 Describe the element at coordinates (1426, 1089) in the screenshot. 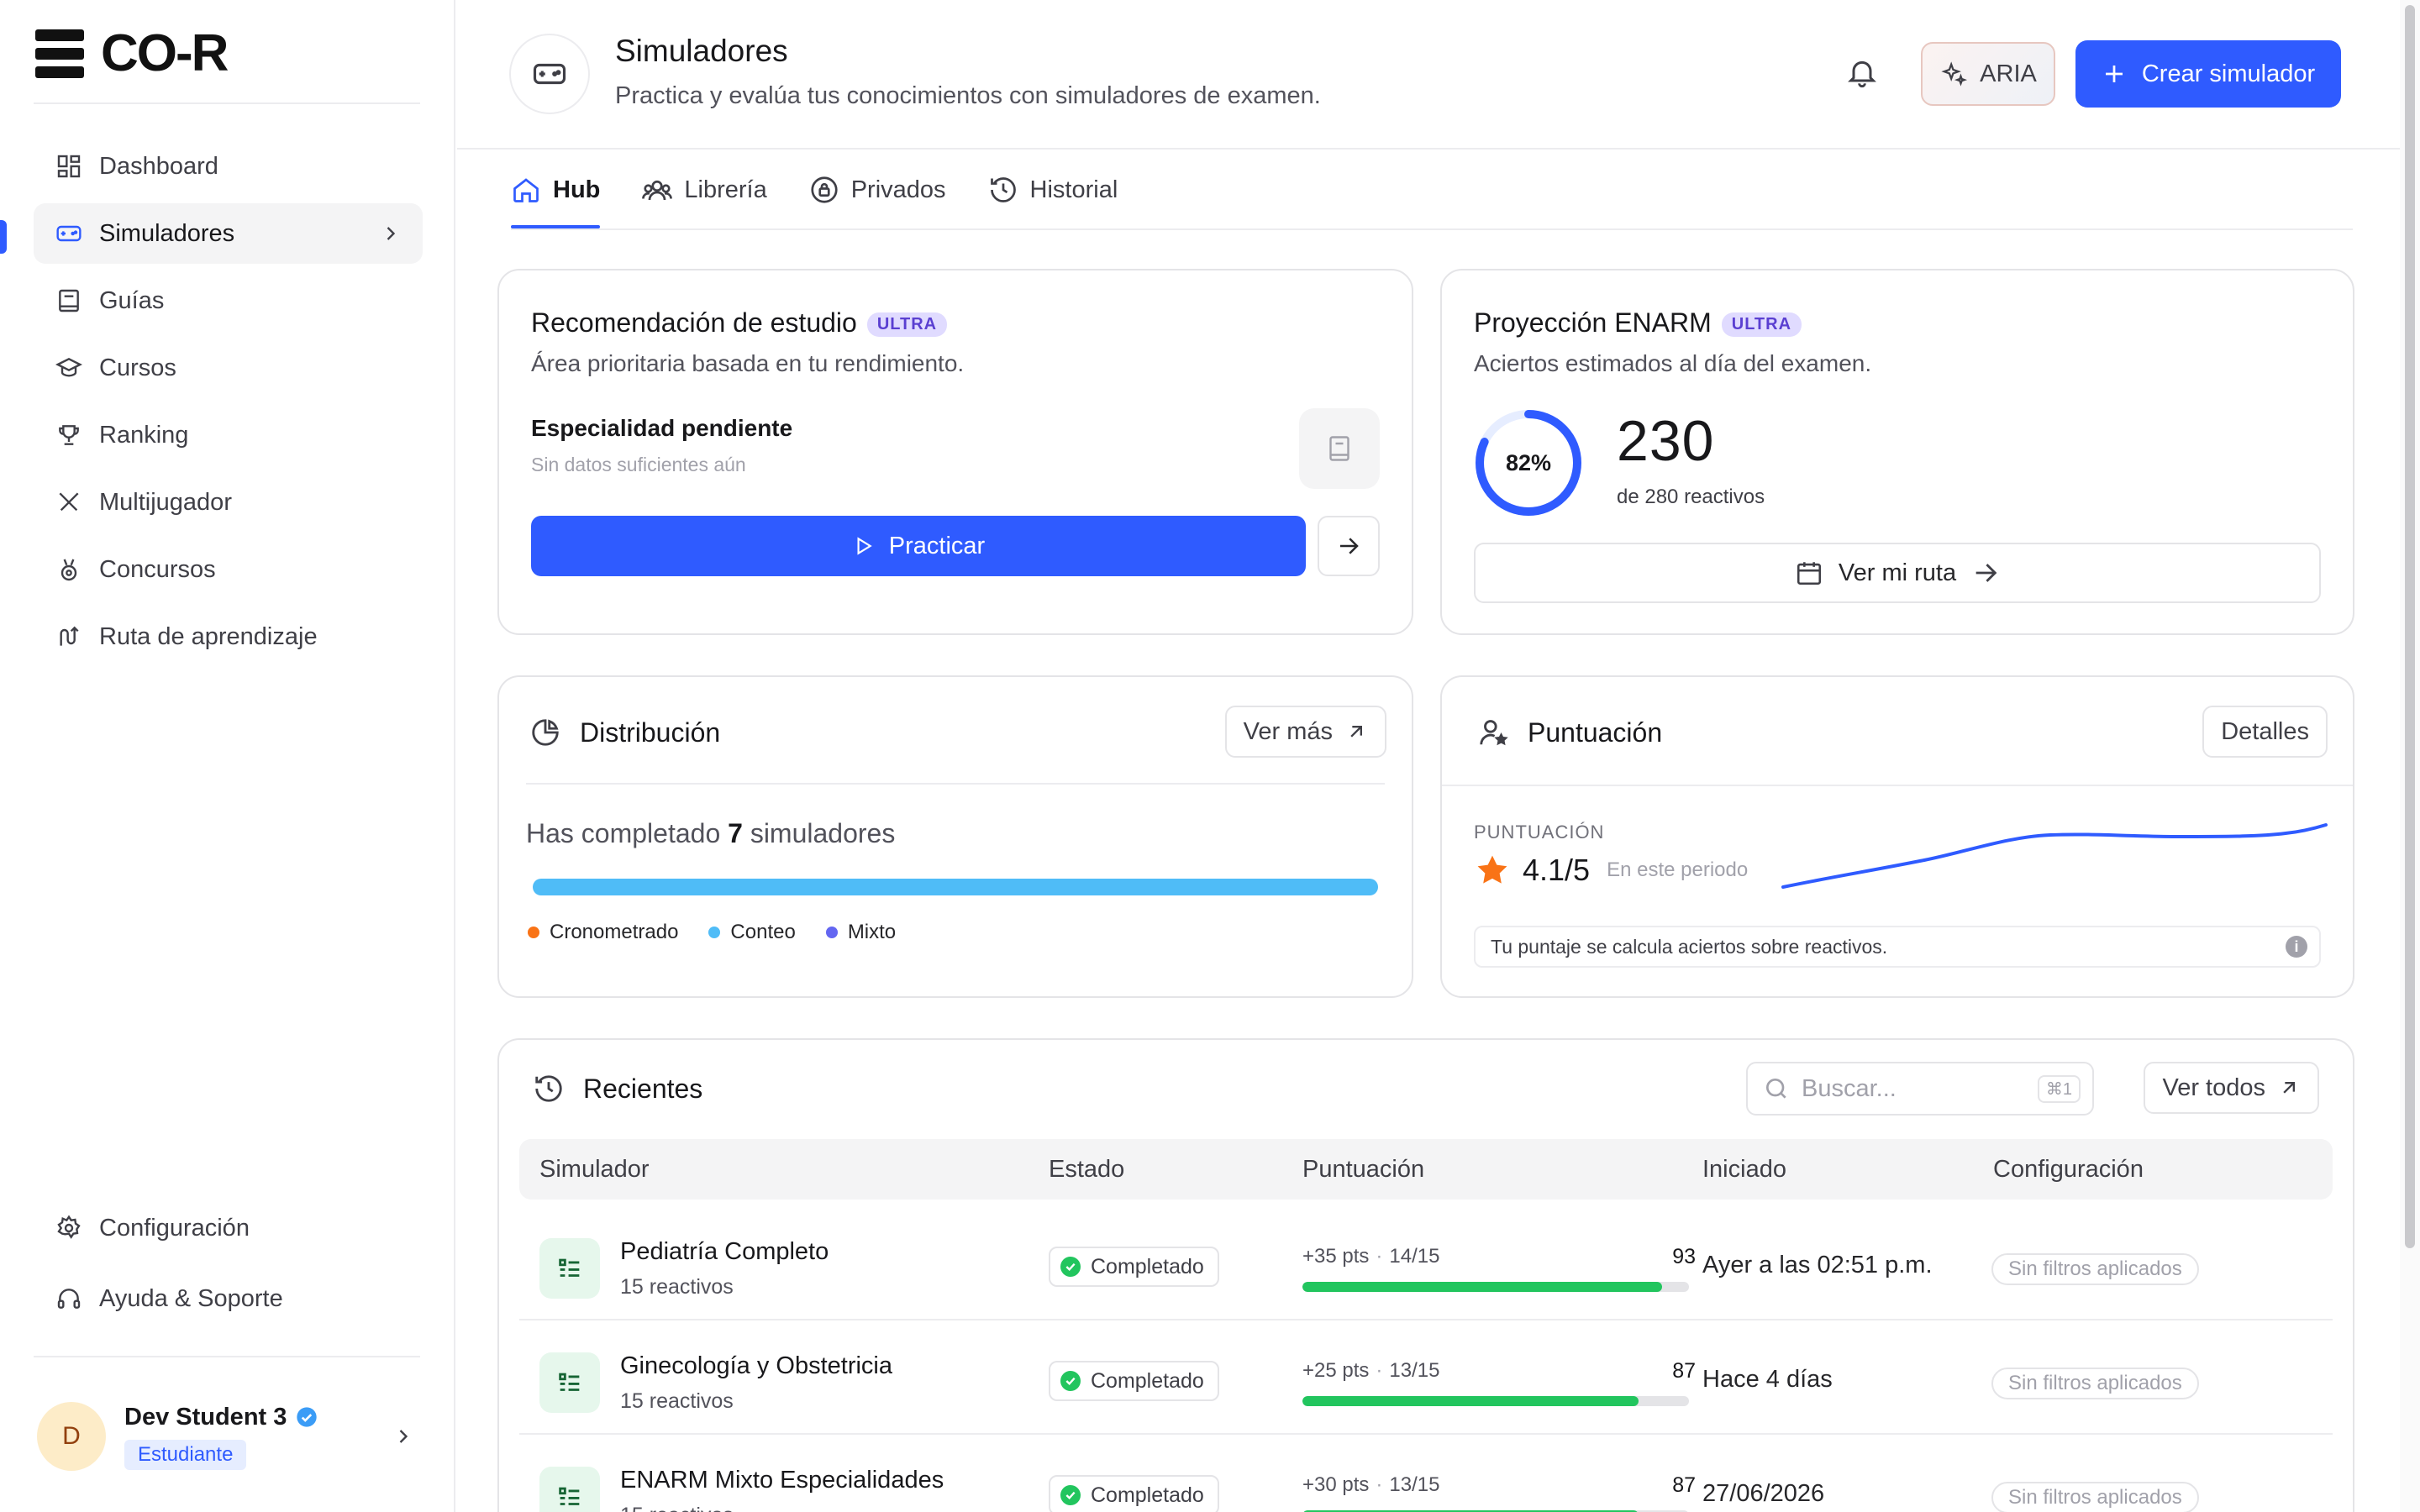

I see `recent-header: Recientes Buscar... ⌘1 Ver todos` at that location.